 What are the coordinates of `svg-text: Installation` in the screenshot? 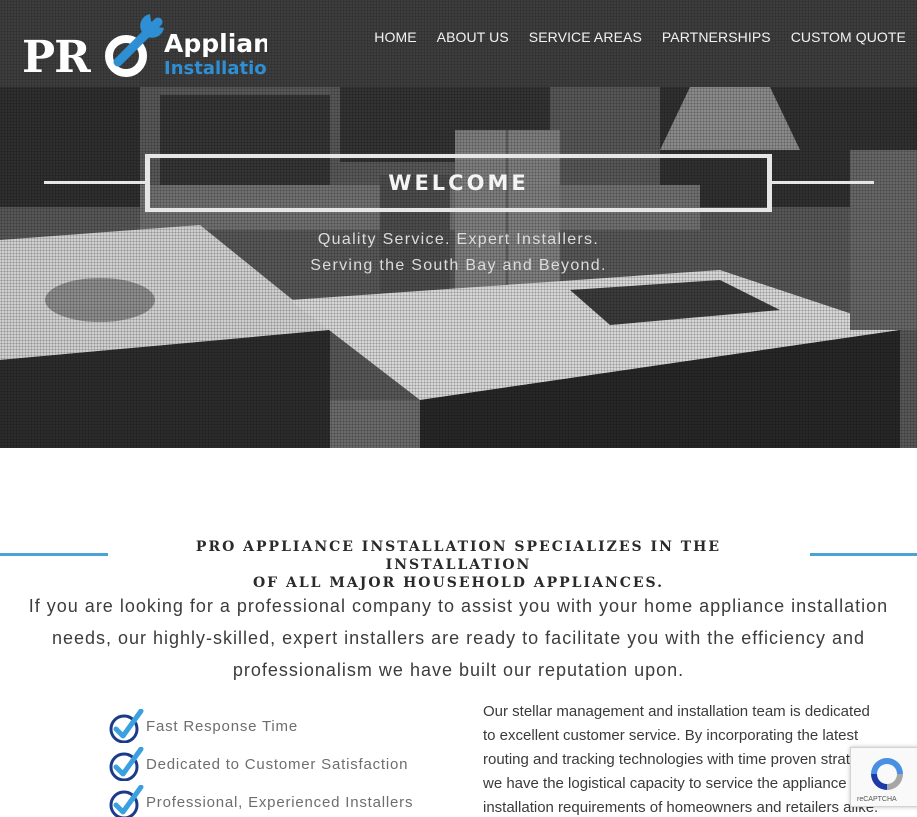 It's located at (215, 68).